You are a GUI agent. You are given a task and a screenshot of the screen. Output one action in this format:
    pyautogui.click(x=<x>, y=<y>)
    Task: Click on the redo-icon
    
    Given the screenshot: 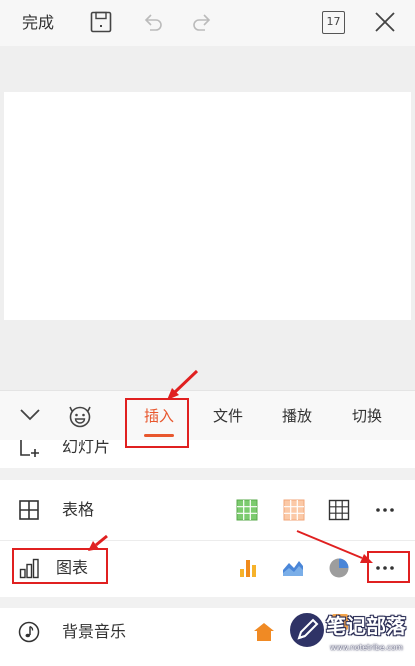 What is the action you would take?
    pyautogui.click(x=202, y=22)
    